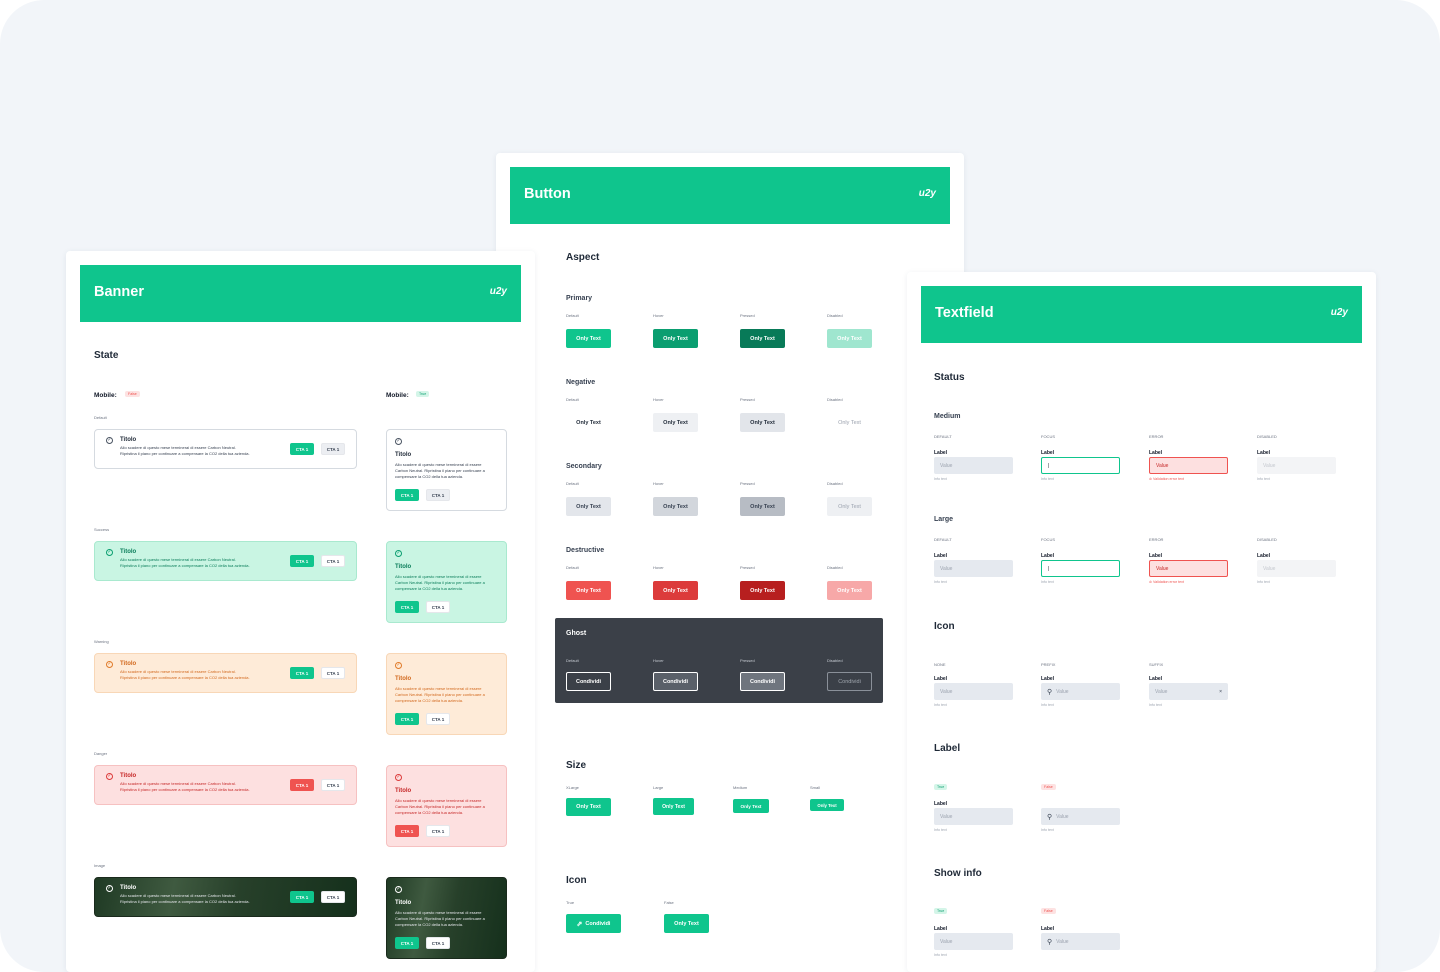 The width and height of the screenshot is (1440, 972). Describe the element at coordinates (588, 338) in the screenshot. I see `primary-button-0: Only Text` at that location.